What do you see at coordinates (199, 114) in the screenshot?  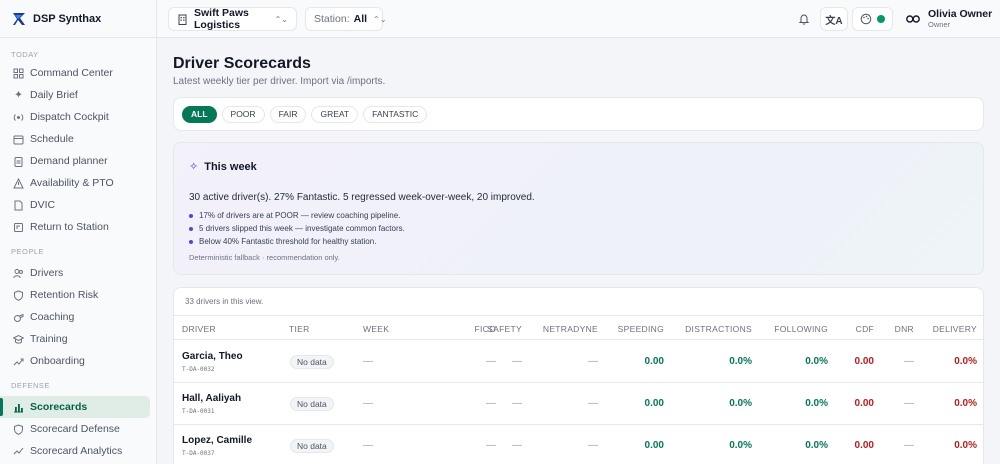 I see `filter-chip-all: ALL` at bounding box center [199, 114].